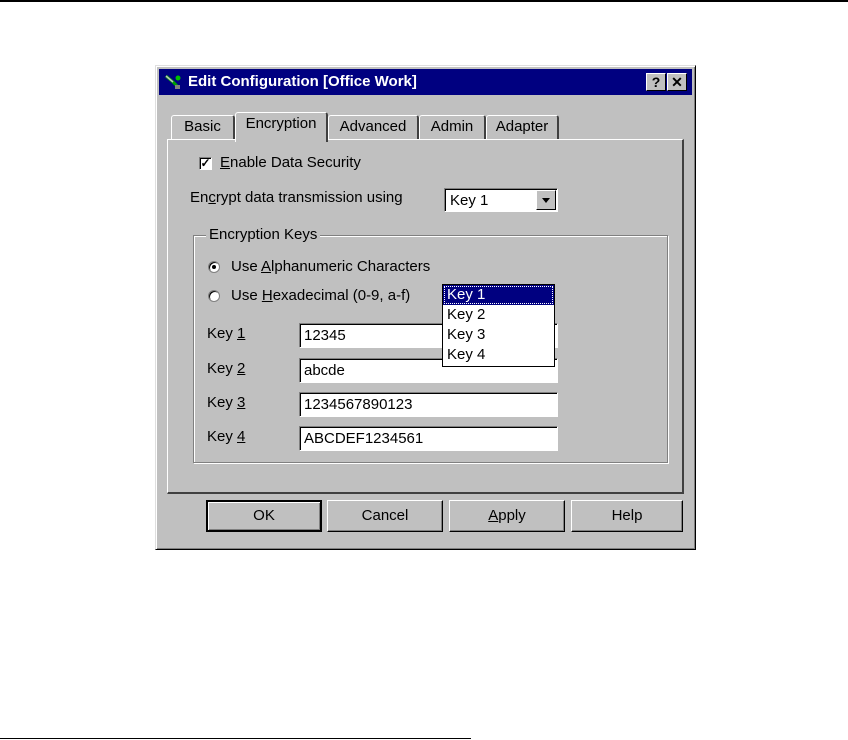 The height and width of the screenshot is (740, 848). I want to click on tab-label: Advanced, so click(373, 126).